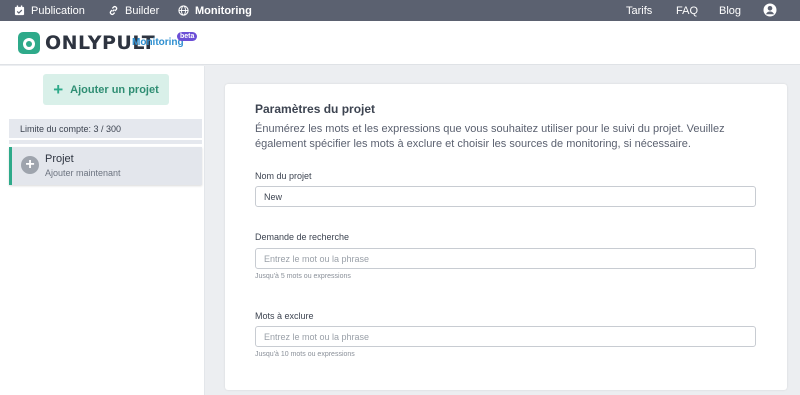  Describe the element at coordinates (30, 165) in the screenshot. I see `plus-circle-icon: +` at that location.